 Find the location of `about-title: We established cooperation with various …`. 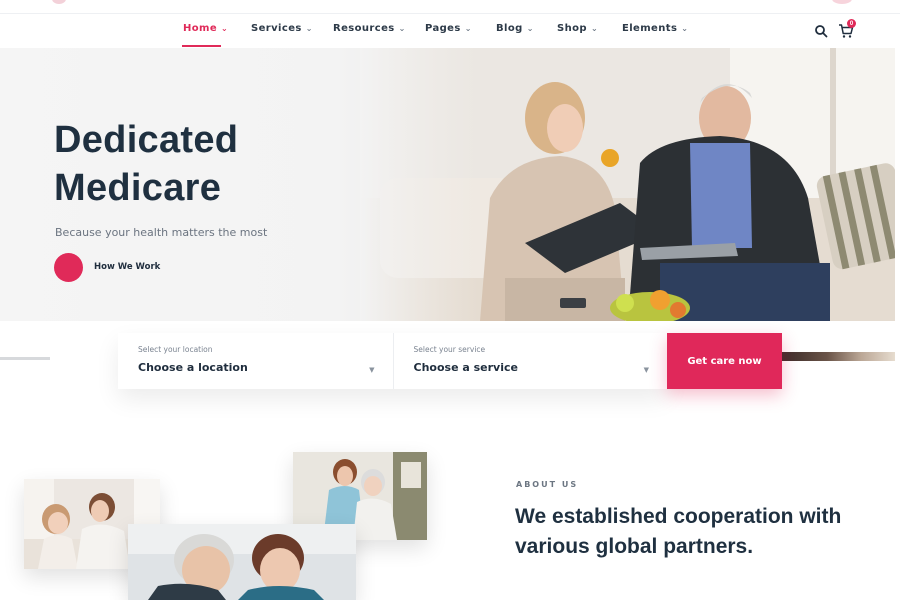

about-title: We established cooperation with various … is located at coordinates (678, 531).